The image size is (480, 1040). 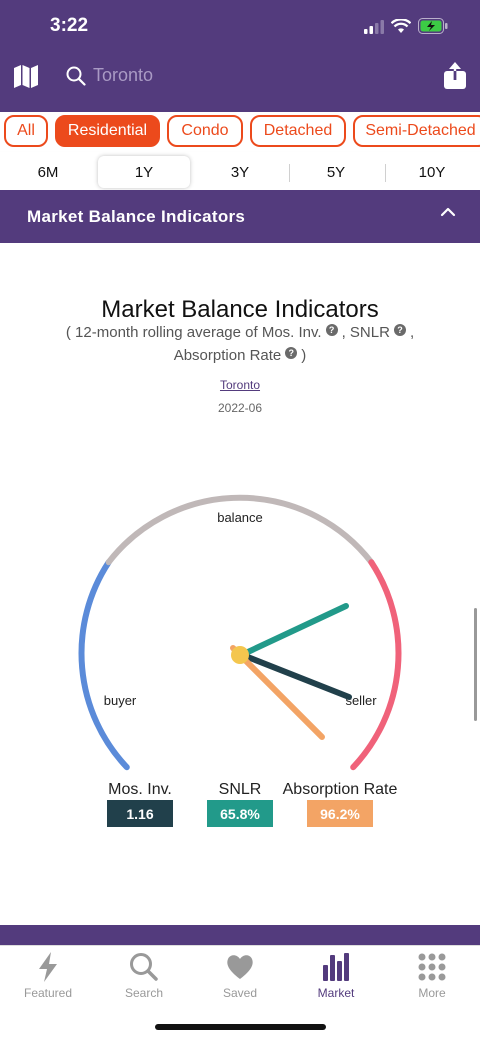 What do you see at coordinates (123, 75) in the screenshot?
I see `search-placeholder: Toronto` at bounding box center [123, 75].